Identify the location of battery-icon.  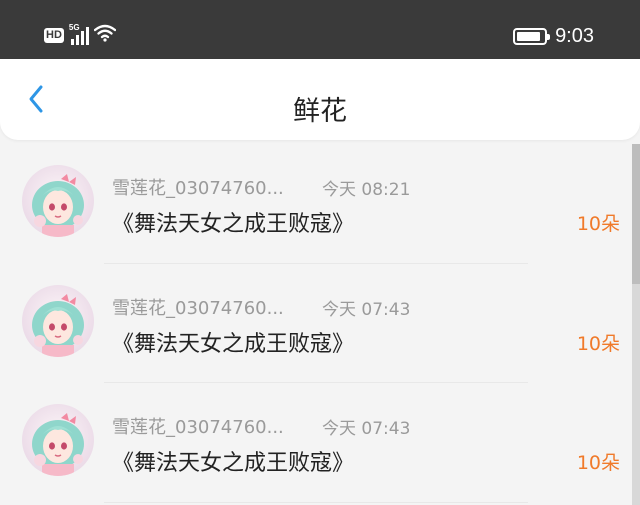
(532, 36).